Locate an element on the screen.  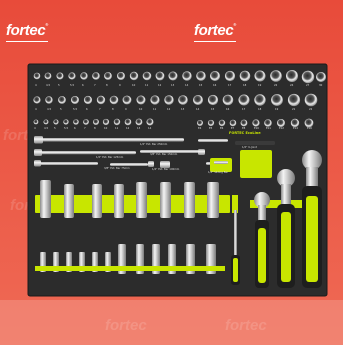
extension-label: 1/4" Sliding Bar is located at coordinates (218, 172).